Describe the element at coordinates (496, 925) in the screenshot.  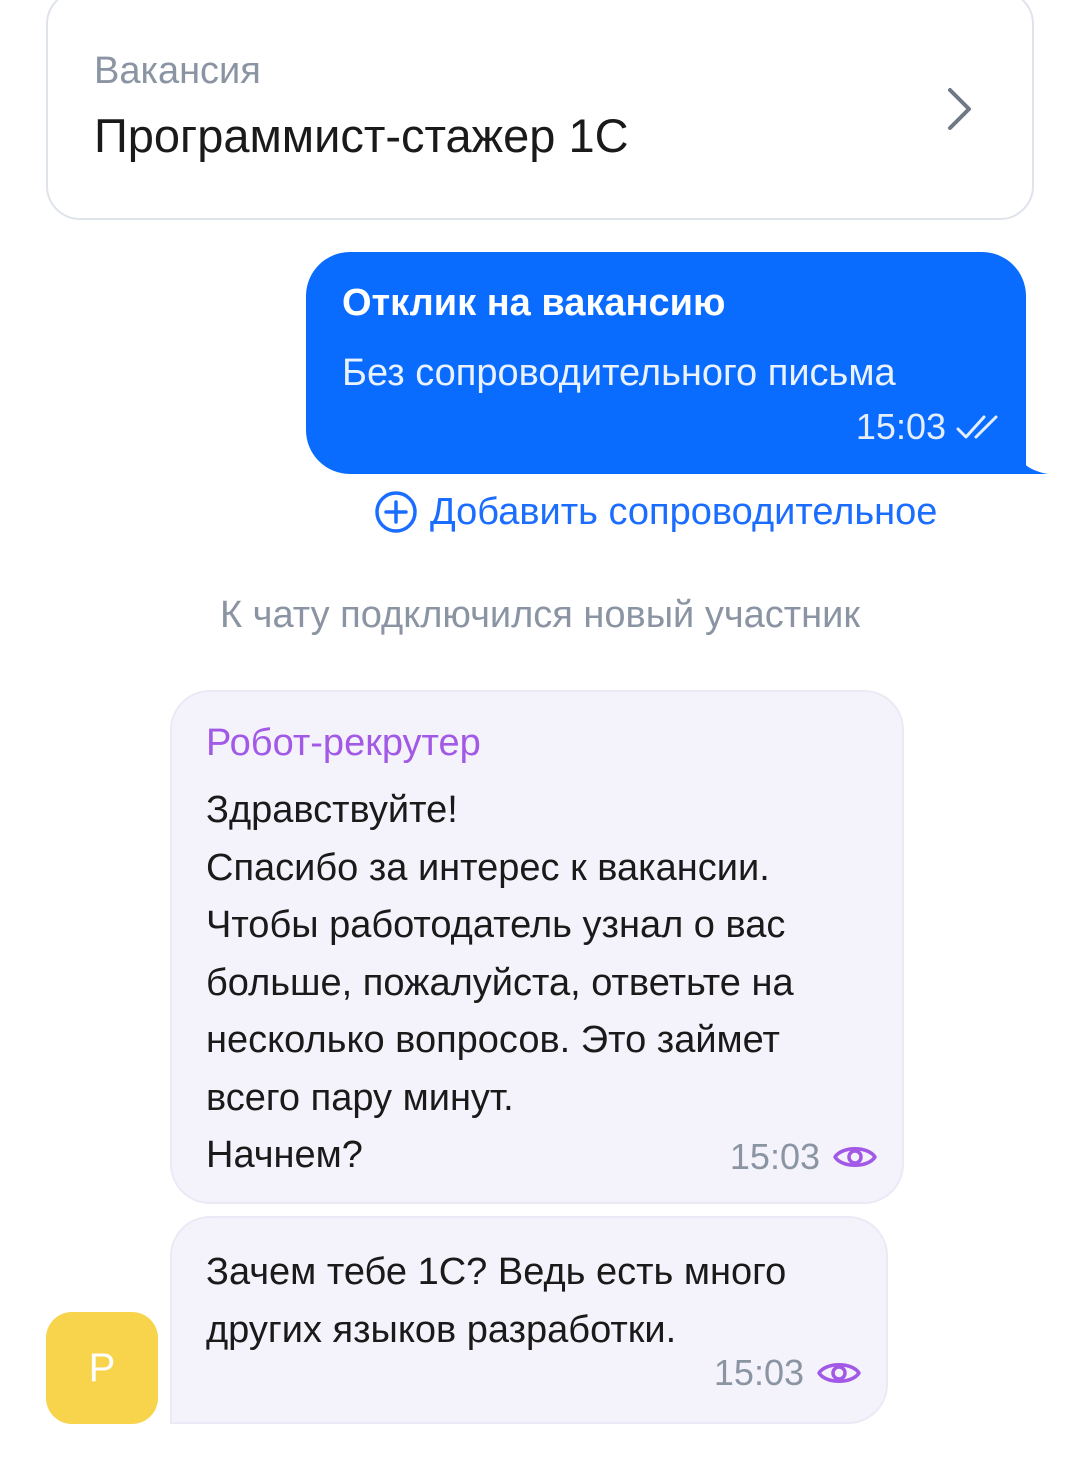
I see `message-line: Чтобы работодатель узнал о вас` at that location.